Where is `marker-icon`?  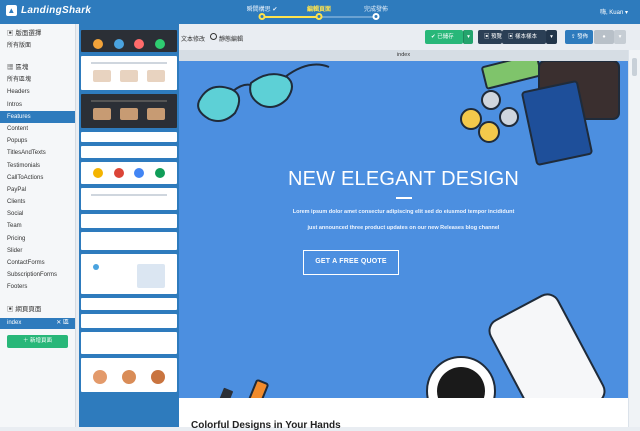 marker-icon is located at coordinates (257, 388).